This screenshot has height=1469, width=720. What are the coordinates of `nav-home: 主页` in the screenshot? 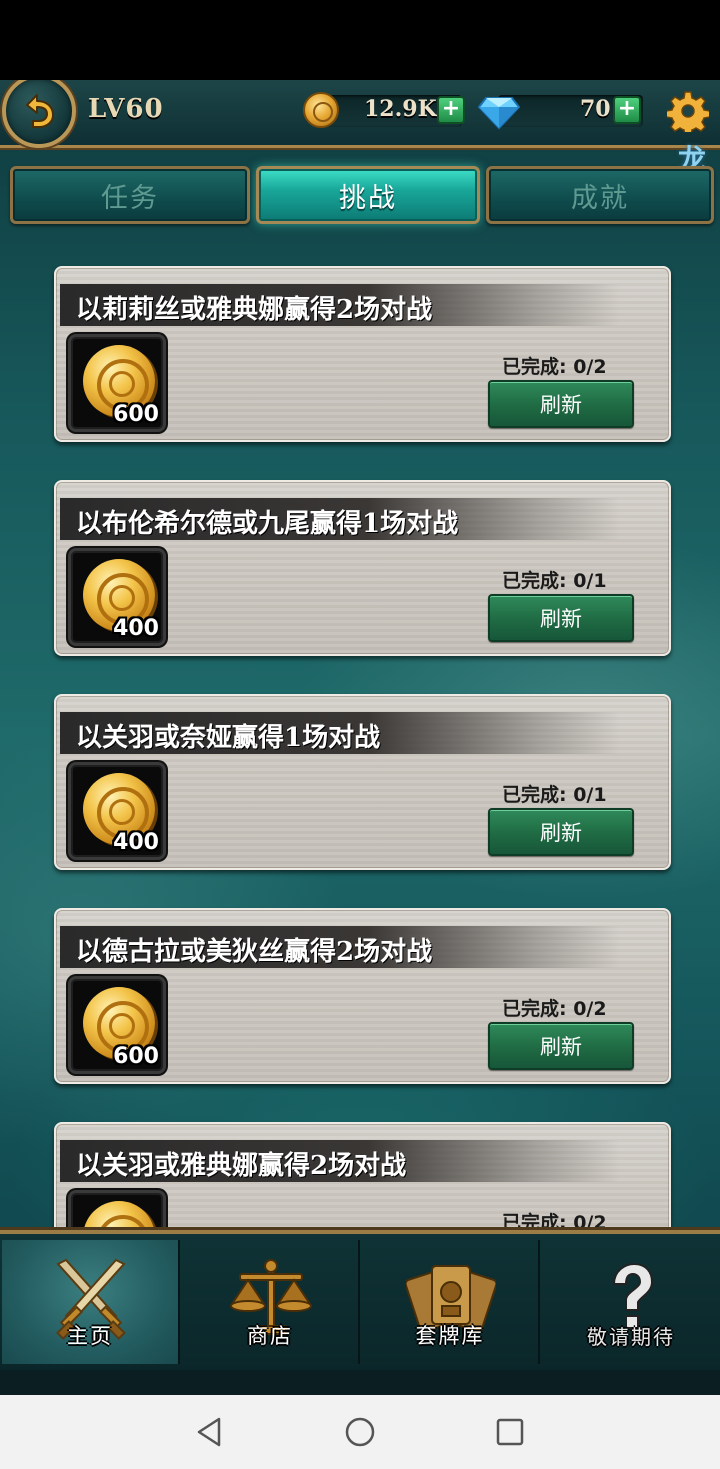 It's located at (91, 1302).